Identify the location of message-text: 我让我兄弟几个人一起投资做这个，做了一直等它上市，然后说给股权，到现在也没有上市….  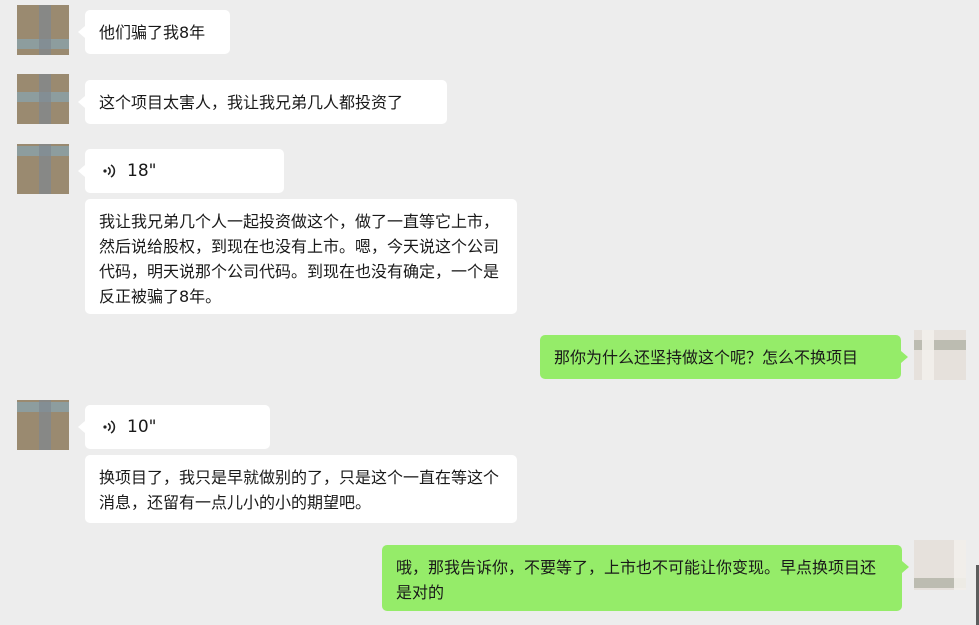
(299, 259).